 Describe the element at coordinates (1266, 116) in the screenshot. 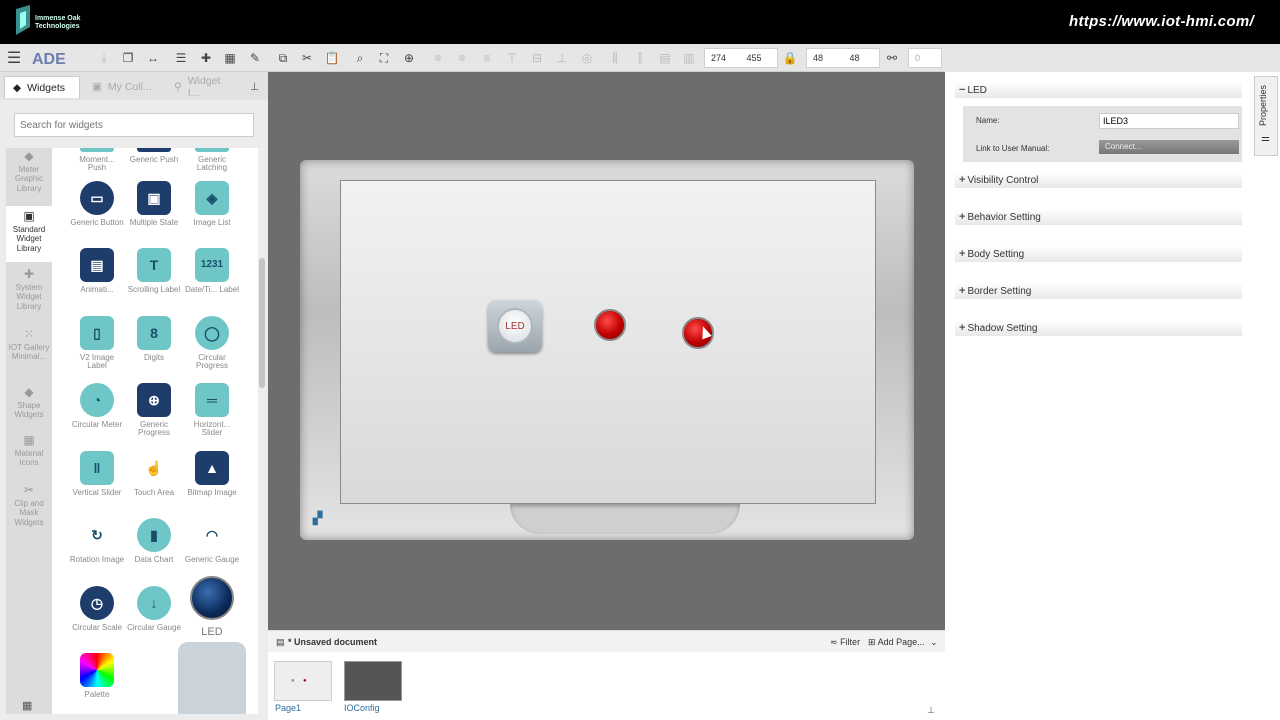

I see `properties-side-tab: Properties ⚌` at that location.